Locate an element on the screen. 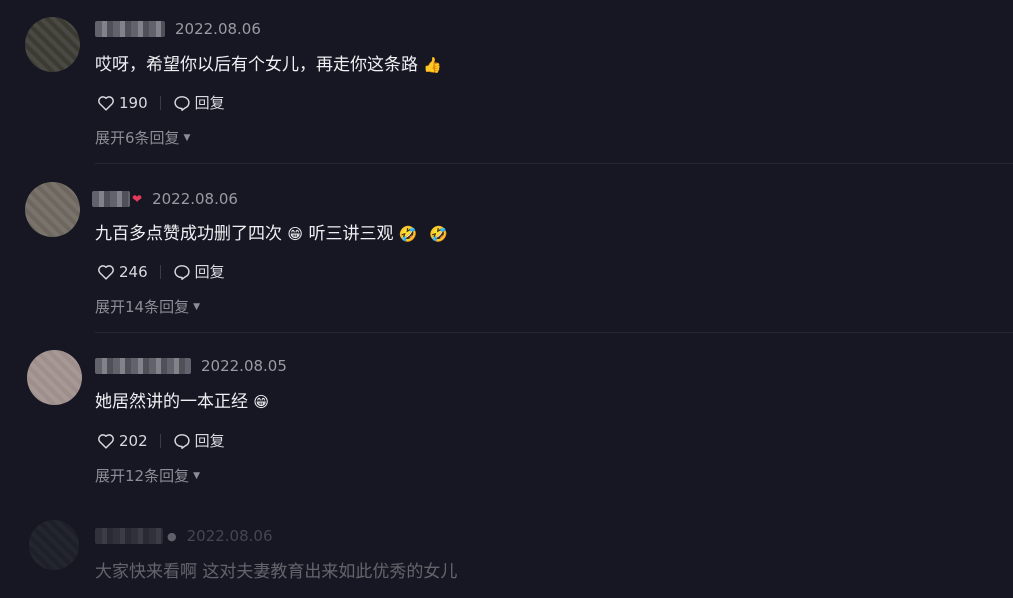  like-button: 246 is located at coordinates (122, 272).